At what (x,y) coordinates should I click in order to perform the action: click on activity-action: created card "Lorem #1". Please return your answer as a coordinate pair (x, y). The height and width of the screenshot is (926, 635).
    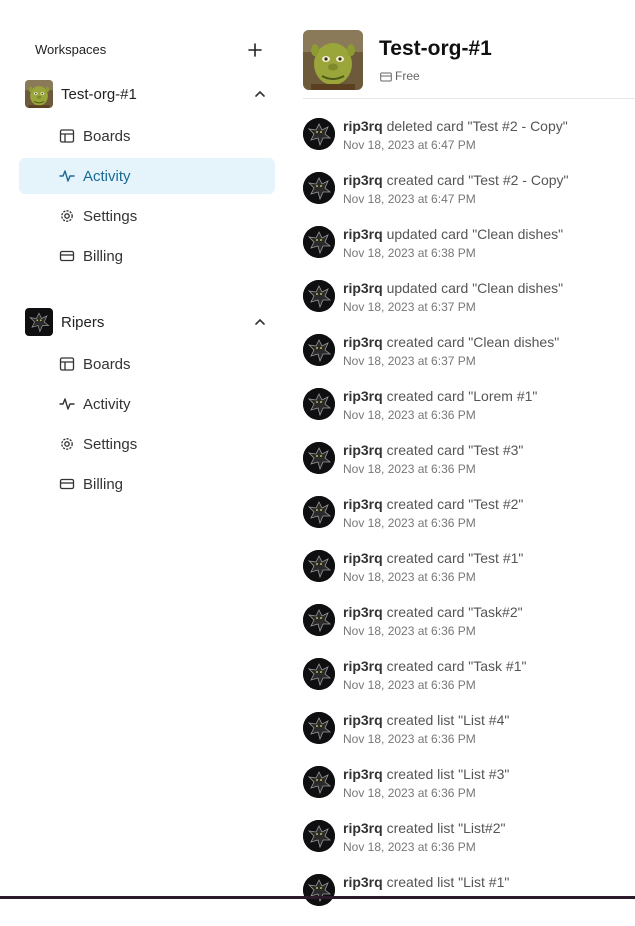
    Looking at the image, I should click on (462, 396).